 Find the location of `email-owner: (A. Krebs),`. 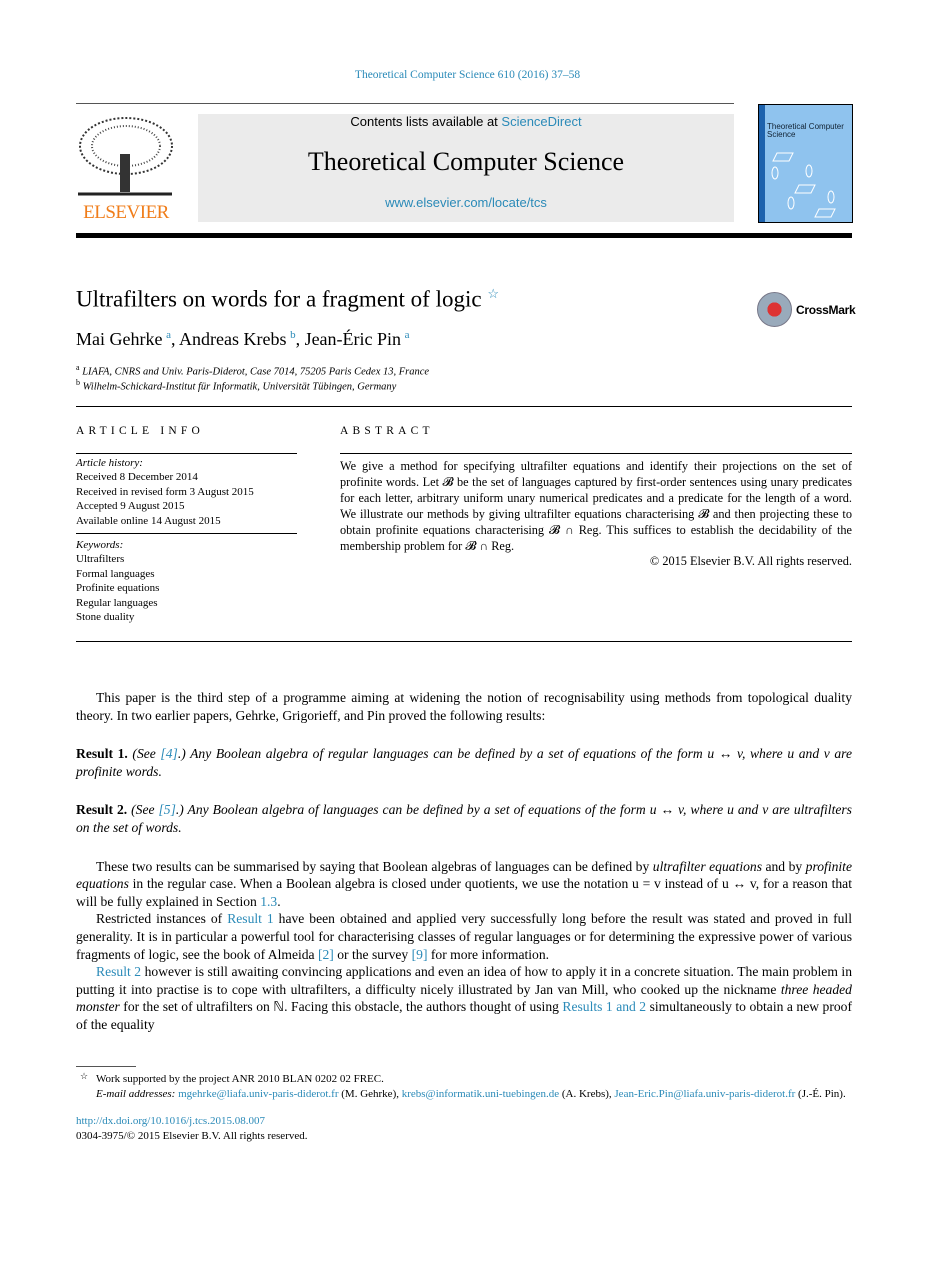

email-owner: (A. Krebs), is located at coordinates (587, 1093).